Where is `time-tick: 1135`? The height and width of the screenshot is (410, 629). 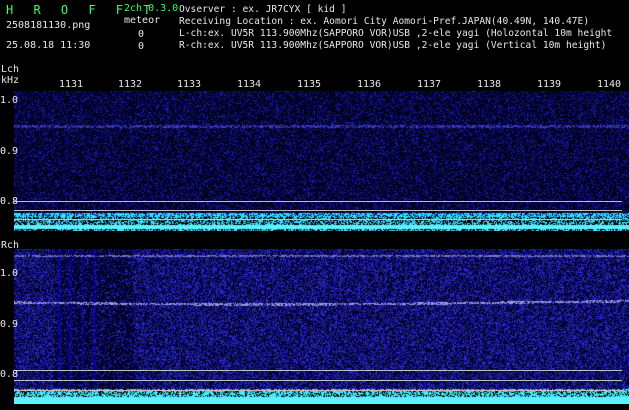 time-tick: 1135 is located at coordinates (309, 84).